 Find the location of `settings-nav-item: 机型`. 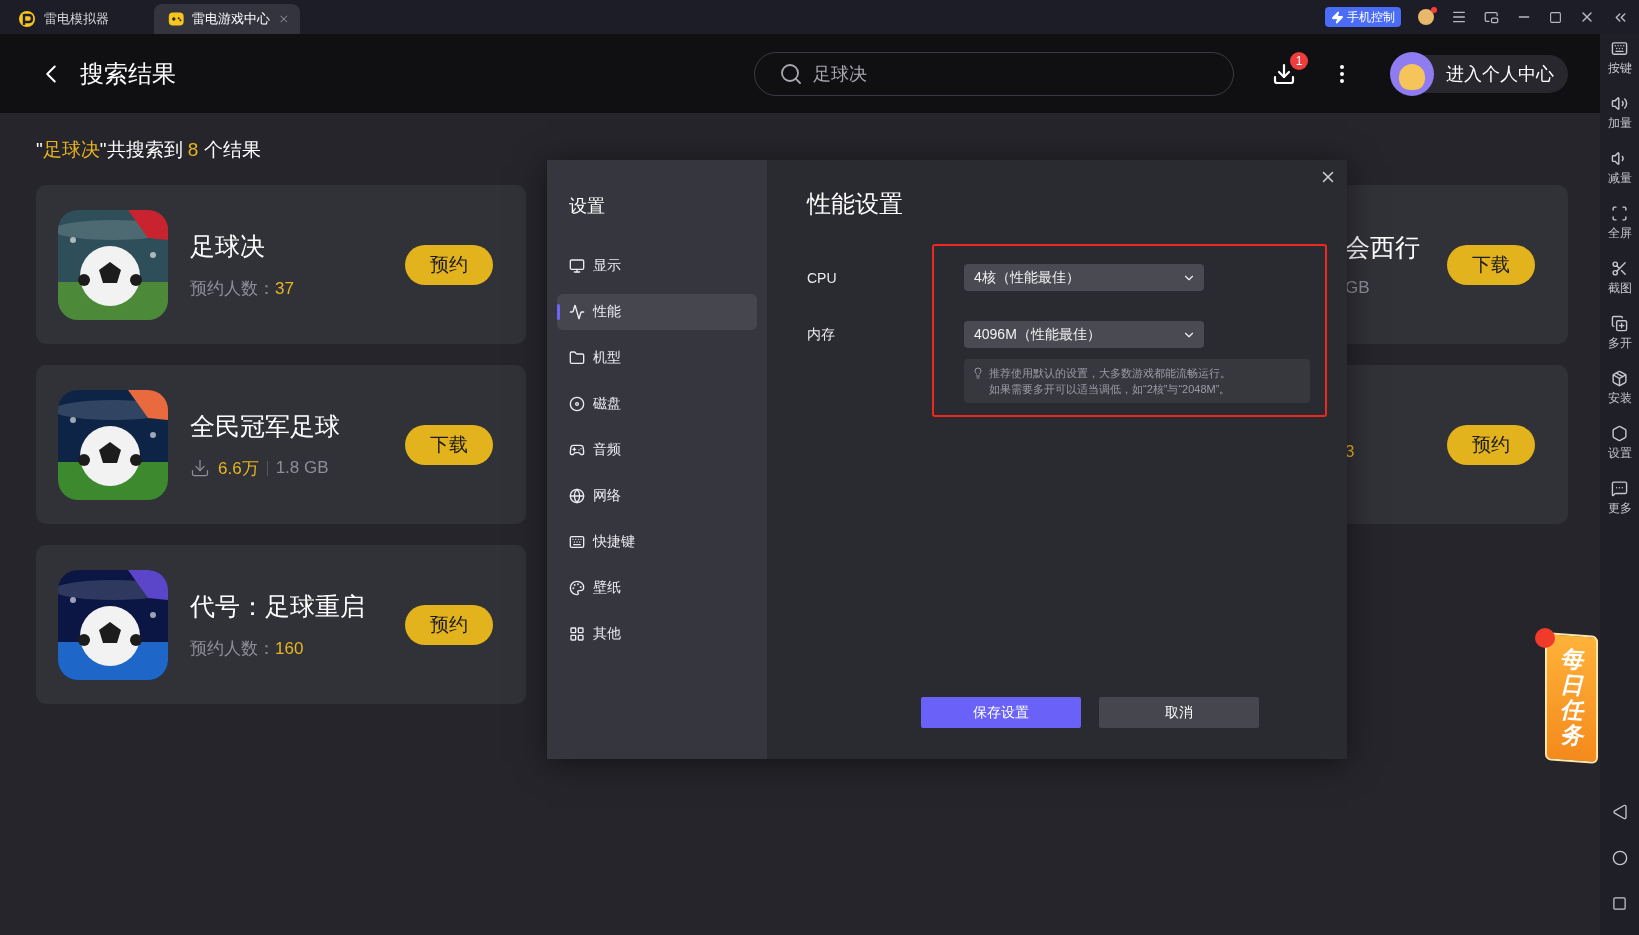

settings-nav-item: 机型 is located at coordinates (657, 358).